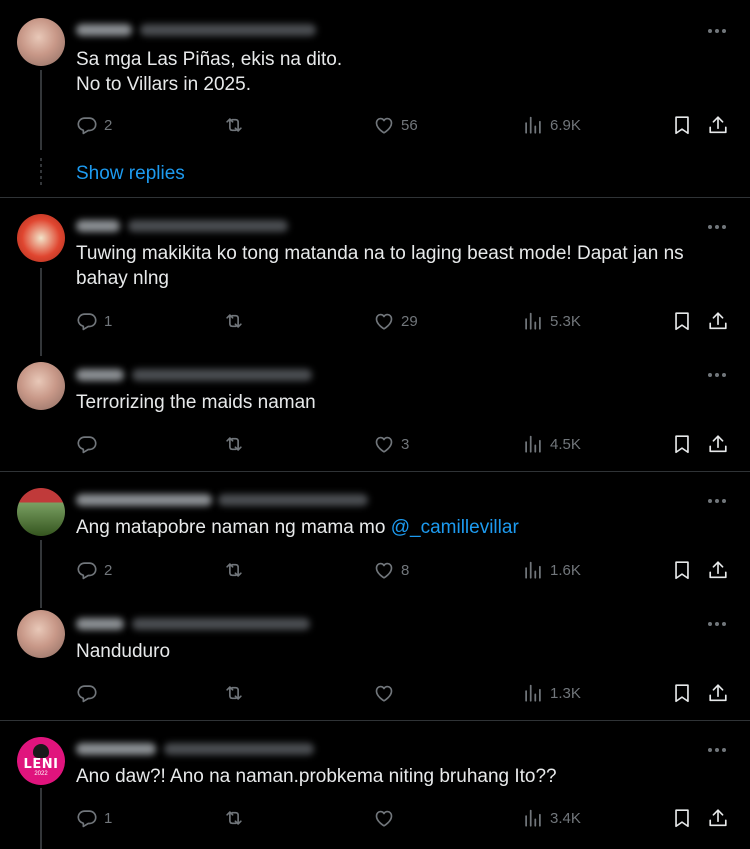  What do you see at coordinates (565, 444) in the screenshot?
I see `views-count: 4.5K` at bounding box center [565, 444].